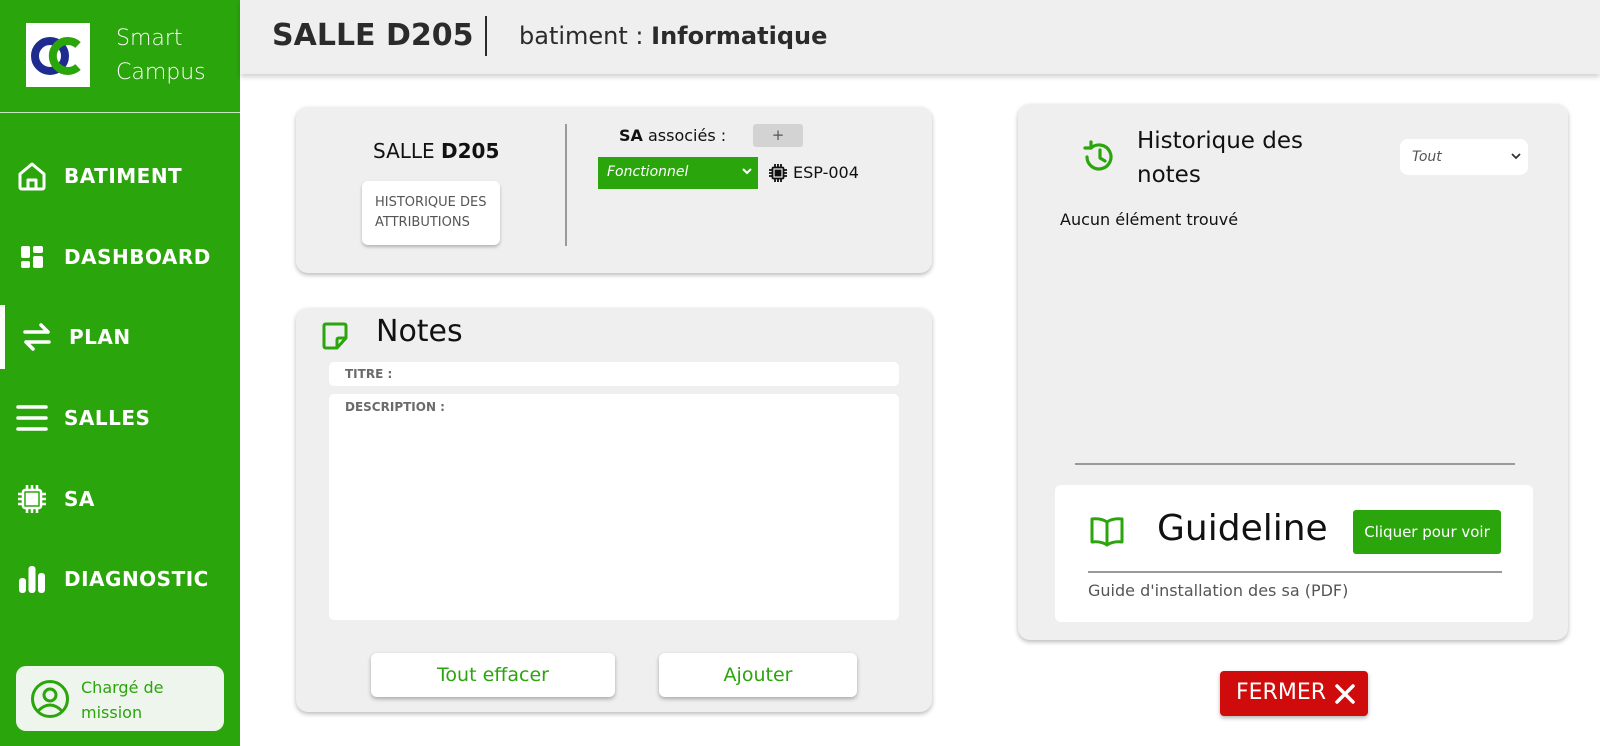  What do you see at coordinates (58, 55) in the screenshot?
I see `logo` at bounding box center [58, 55].